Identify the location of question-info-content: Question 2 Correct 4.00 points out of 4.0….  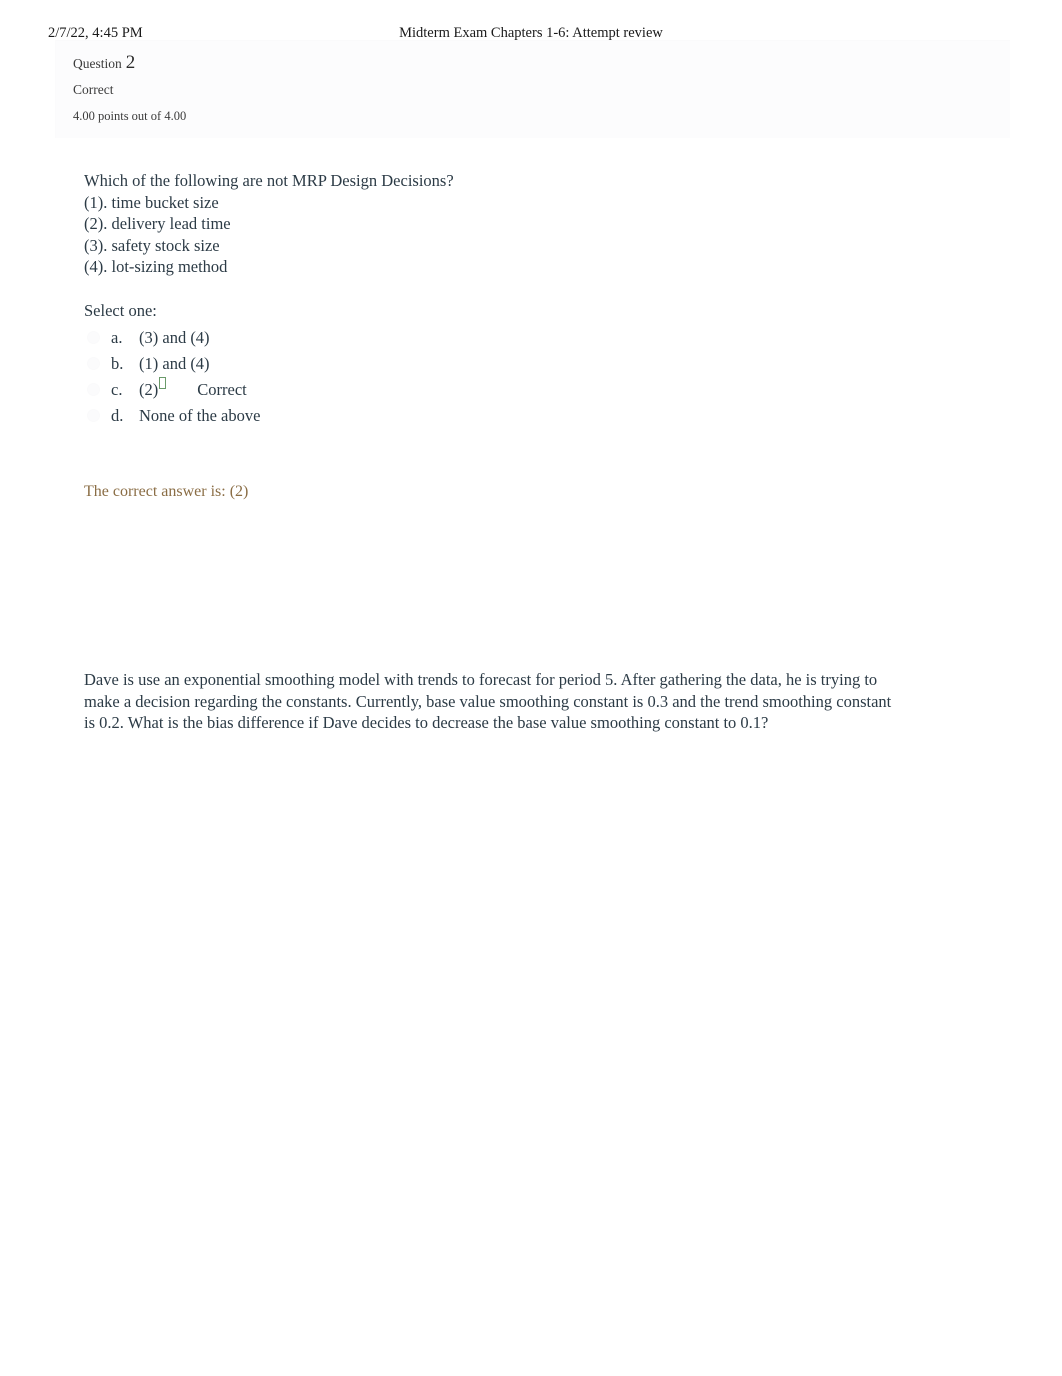
(273, 89).